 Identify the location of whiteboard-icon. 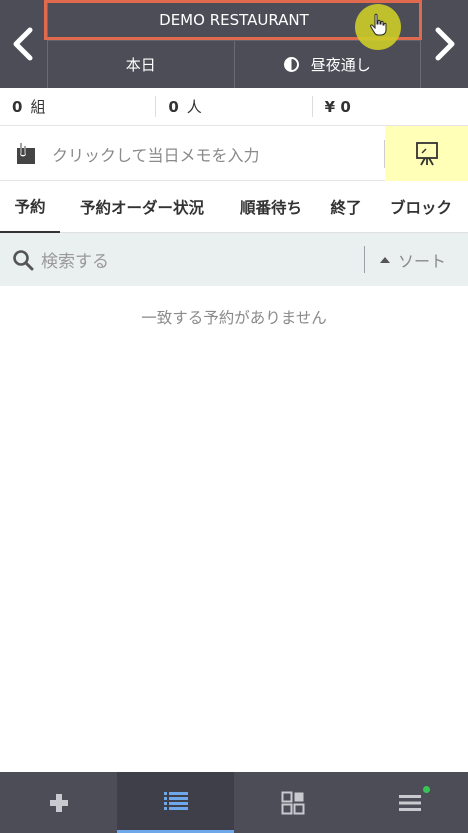
(426, 153).